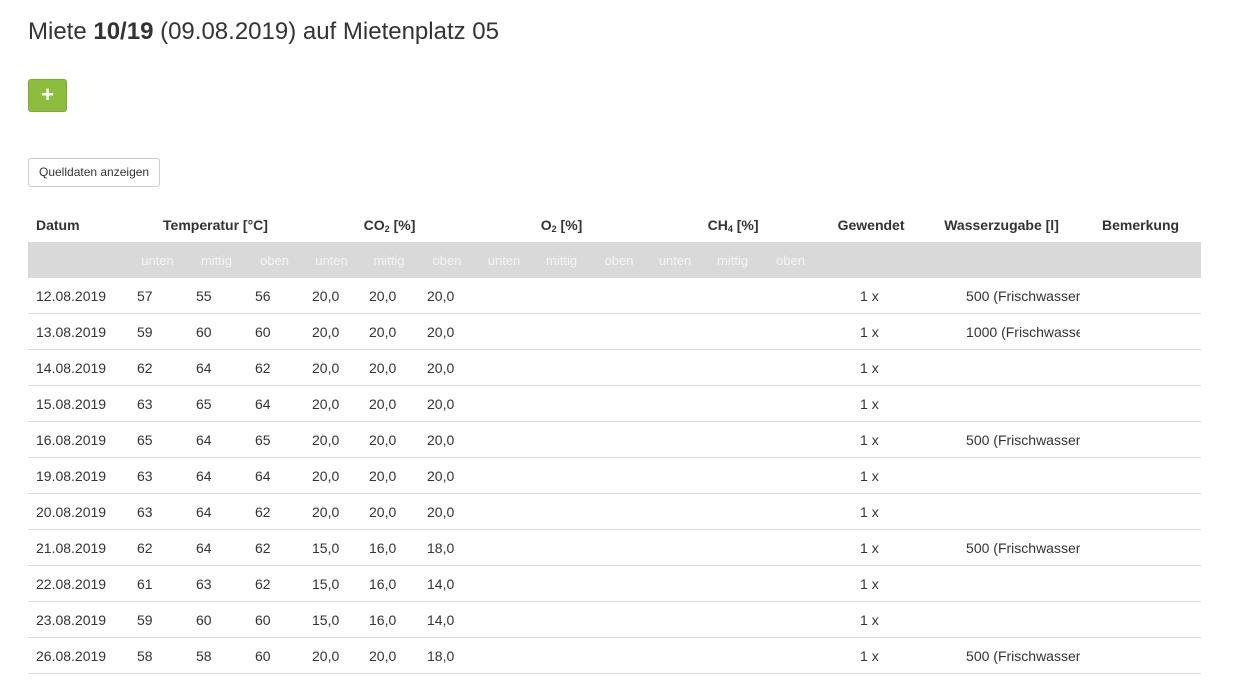 Image resolution: width=1260 pixels, height=680 pixels. Describe the element at coordinates (329, 31) in the screenshot. I see `title-suffix: (09.08.2019) auf Mietenplatz 05` at that location.